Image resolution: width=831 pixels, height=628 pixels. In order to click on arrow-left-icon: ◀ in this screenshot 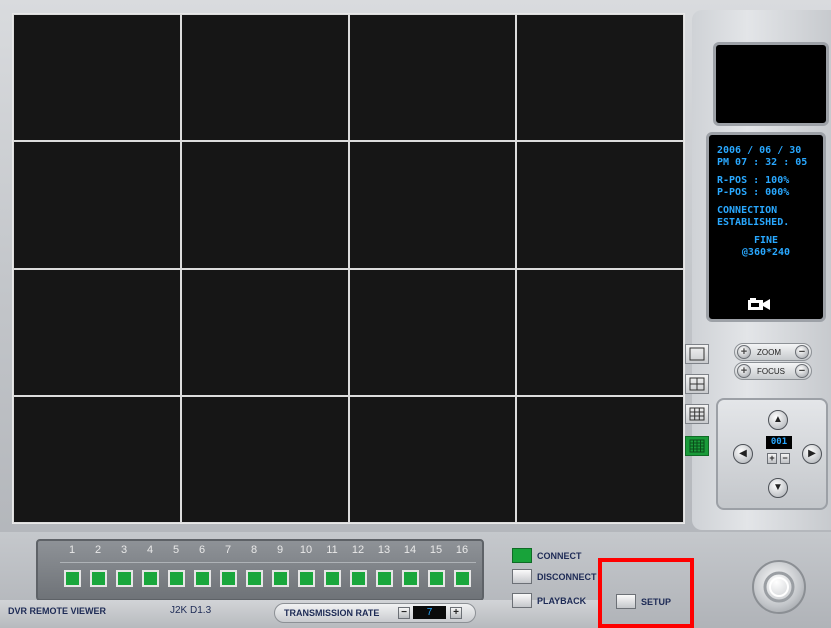, I will do `click(743, 453)`.